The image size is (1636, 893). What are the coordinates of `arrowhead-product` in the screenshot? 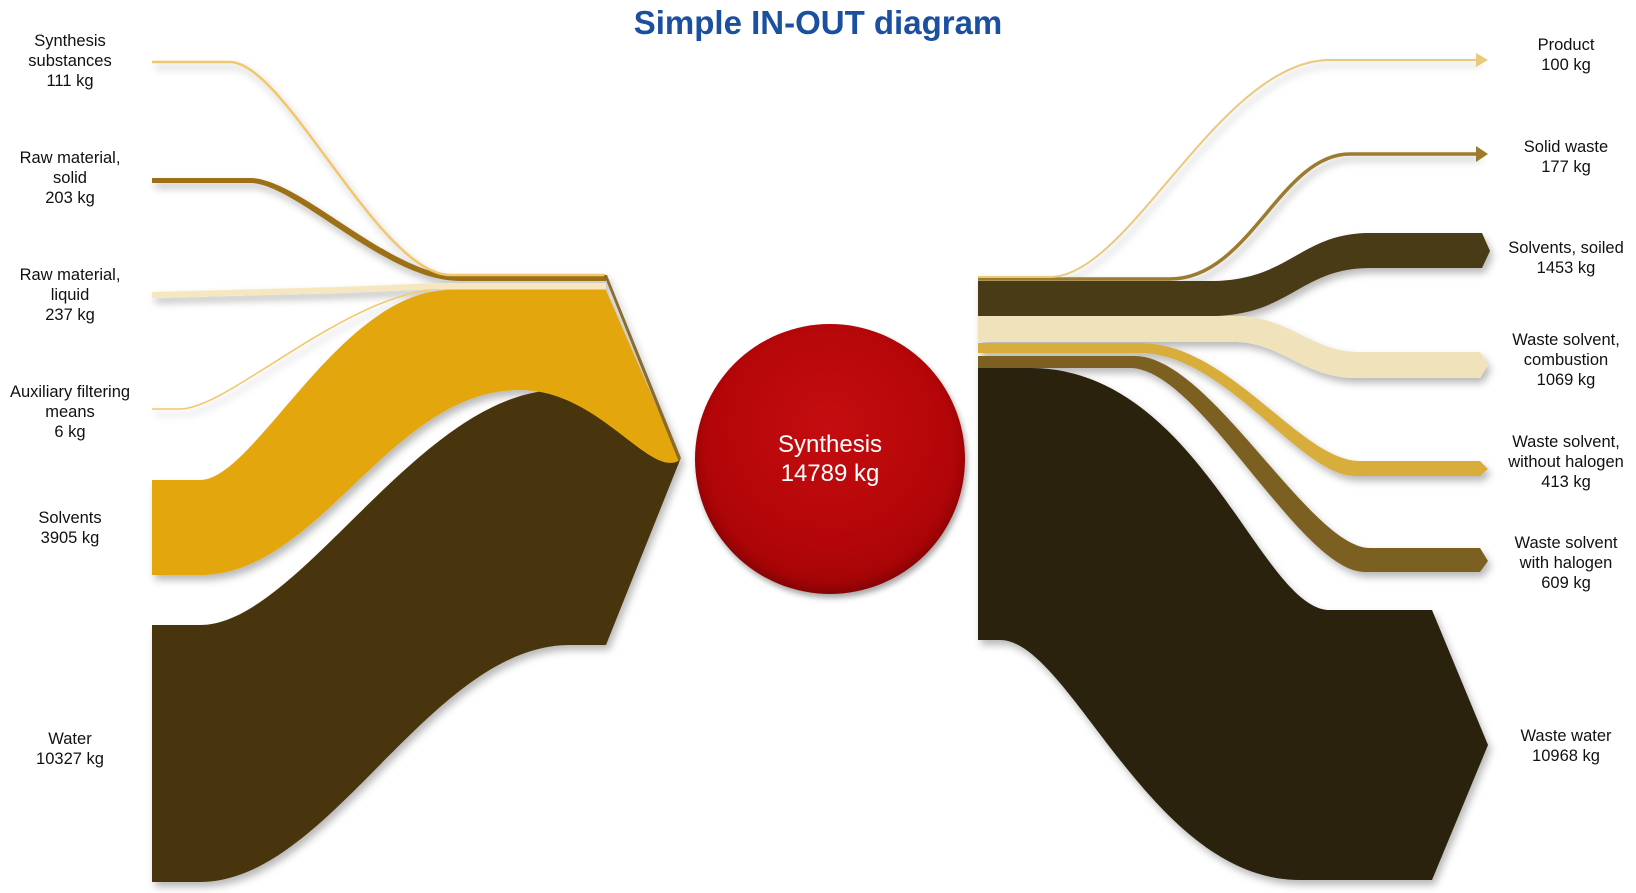 It's located at (1482, 60).